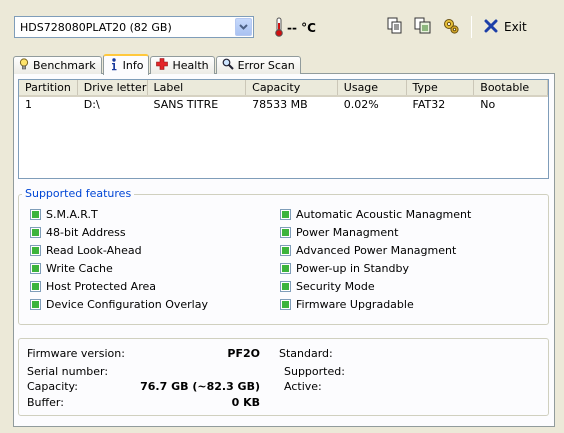  Describe the element at coordinates (48, 87) in the screenshot. I see `column-header: Partition` at that location.